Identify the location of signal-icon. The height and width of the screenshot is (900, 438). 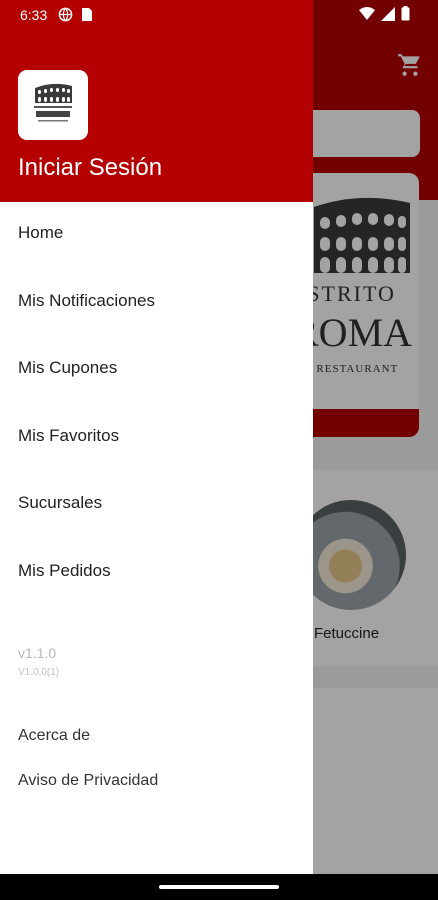
(388, 13).